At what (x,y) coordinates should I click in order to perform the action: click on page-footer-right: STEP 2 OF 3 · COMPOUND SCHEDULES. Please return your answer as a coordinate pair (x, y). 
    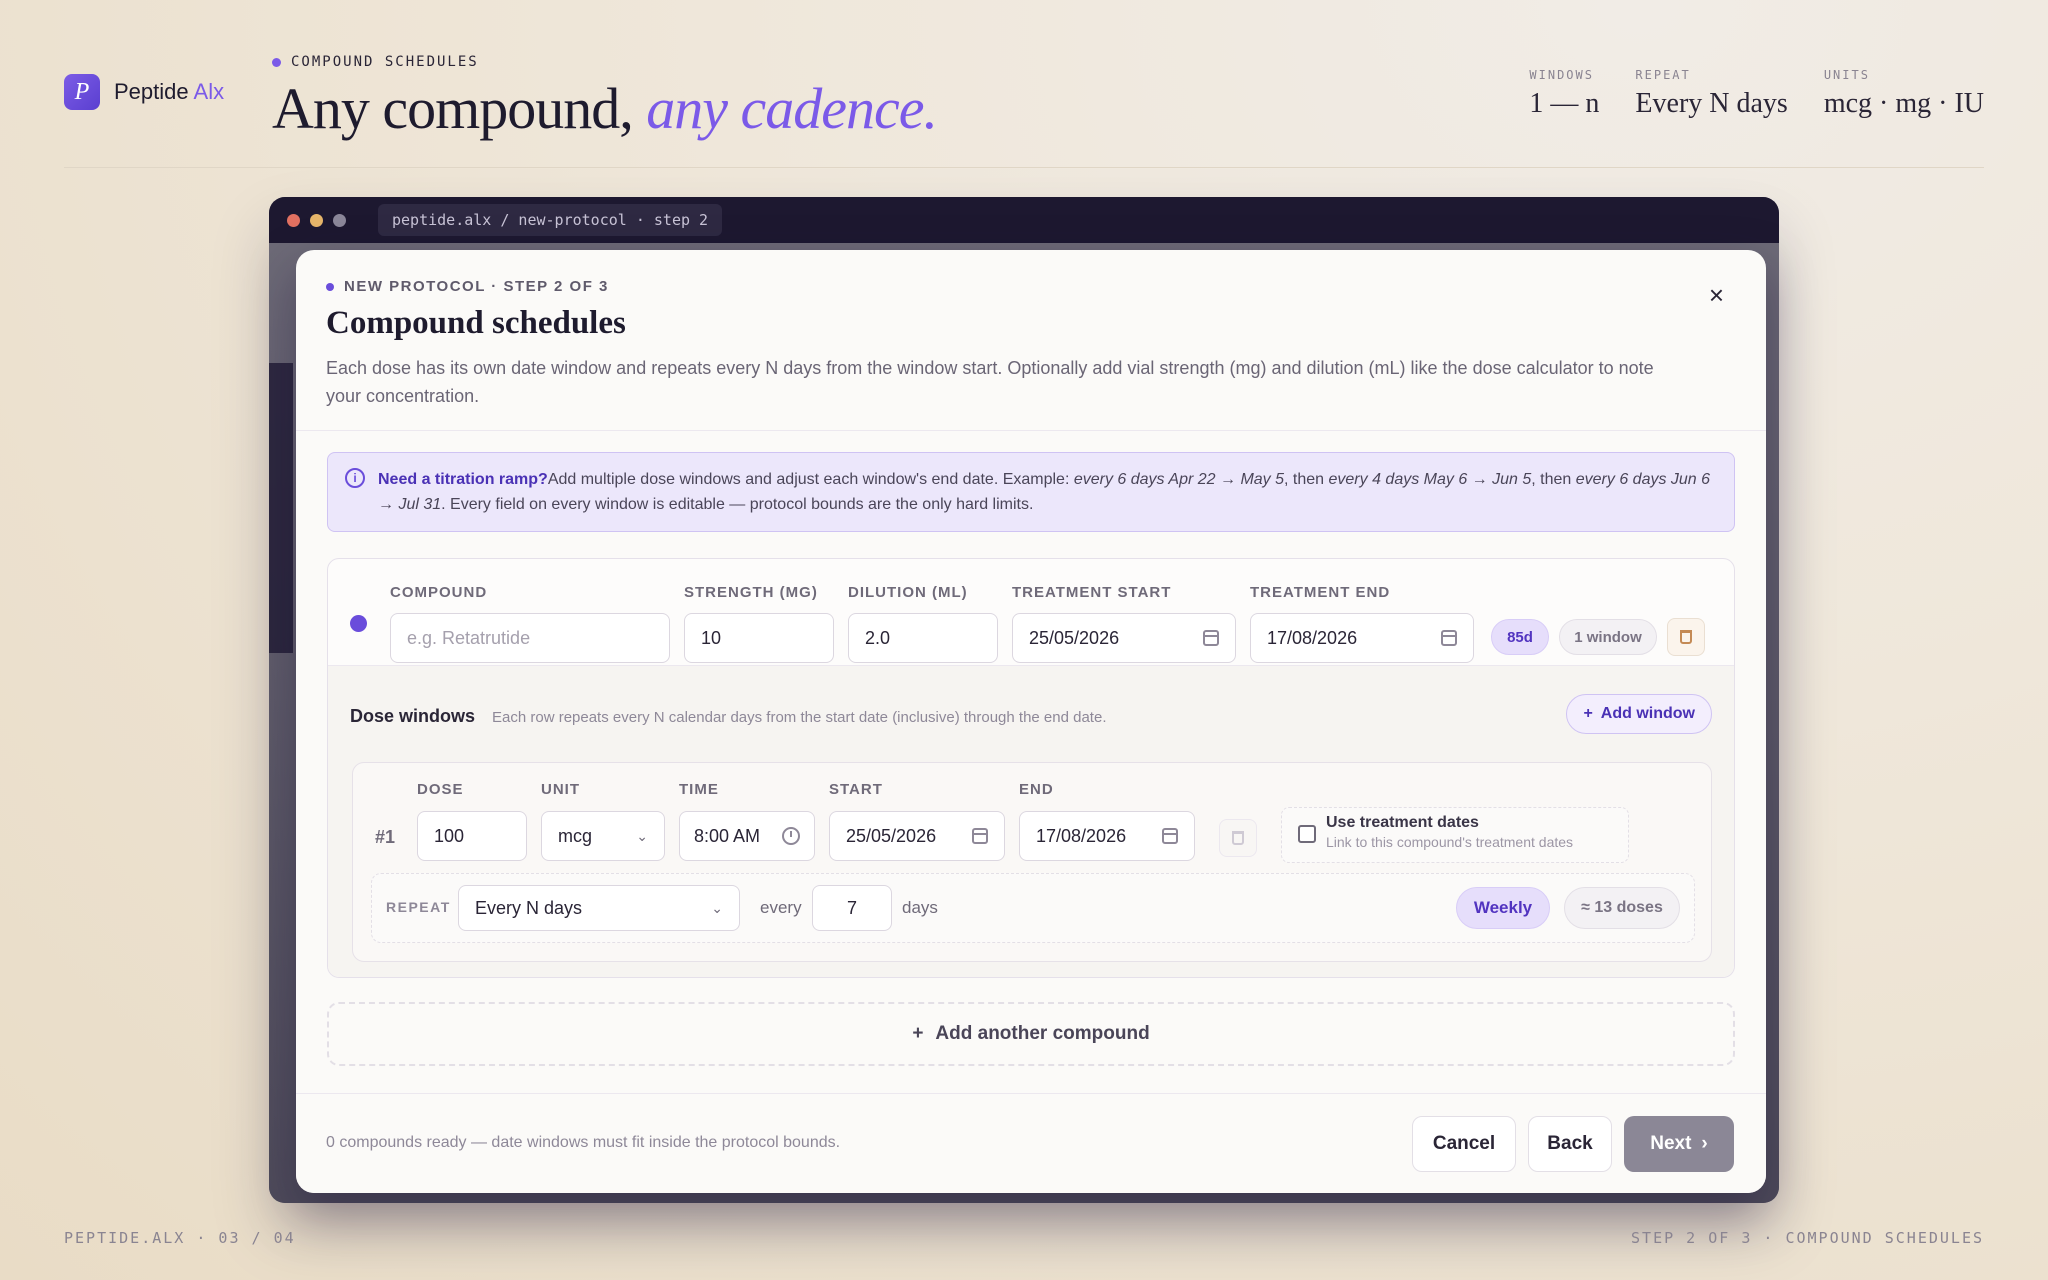
    Looking at the image, I should click on (1807, 1238).